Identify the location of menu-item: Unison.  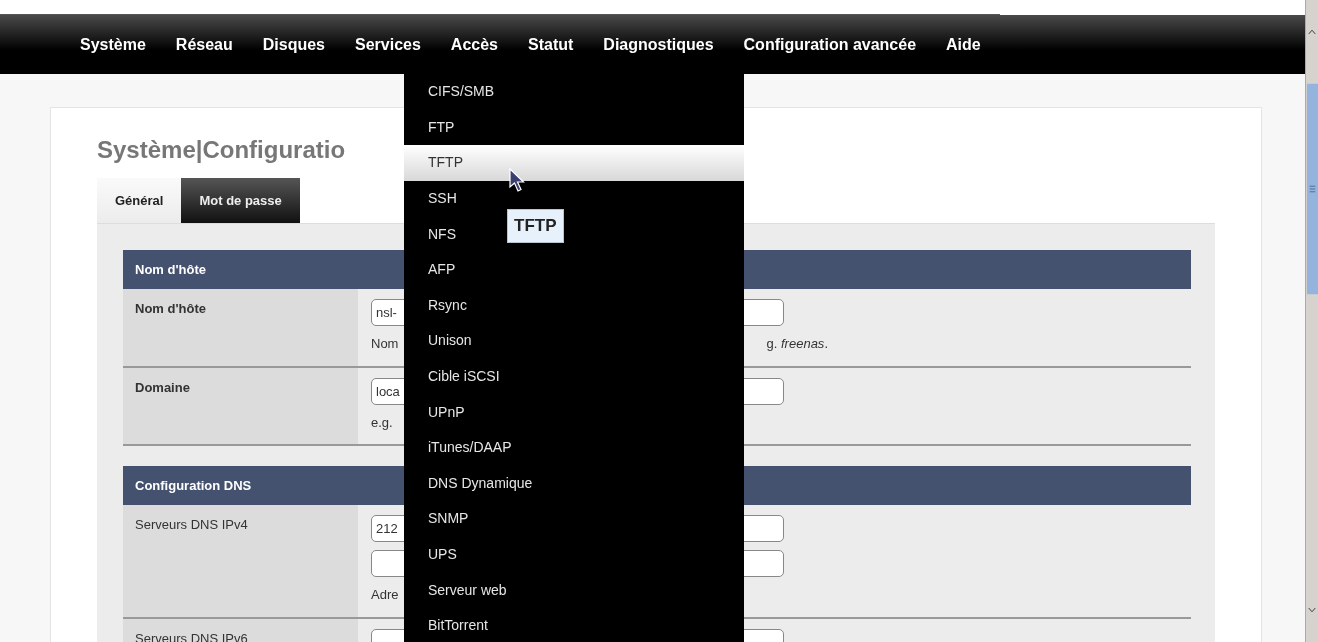
(574, 341).